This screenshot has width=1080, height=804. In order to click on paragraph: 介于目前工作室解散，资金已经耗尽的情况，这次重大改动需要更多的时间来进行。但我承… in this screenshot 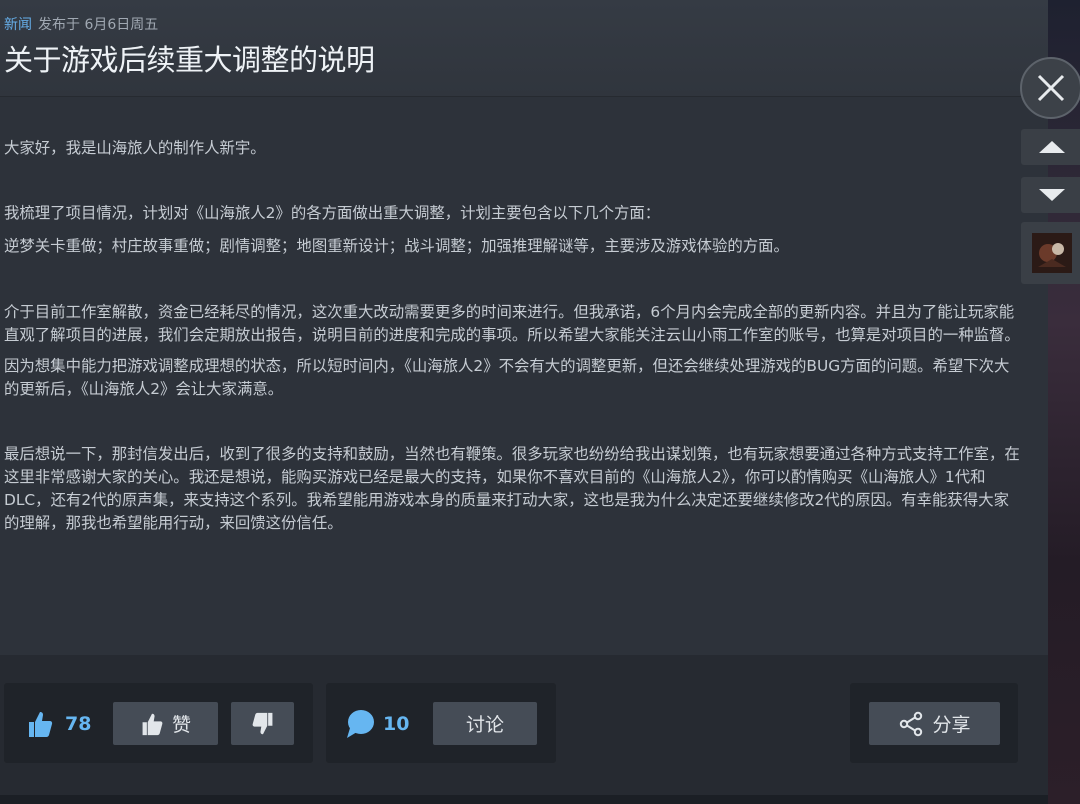, I will do `click(512, 323)`.